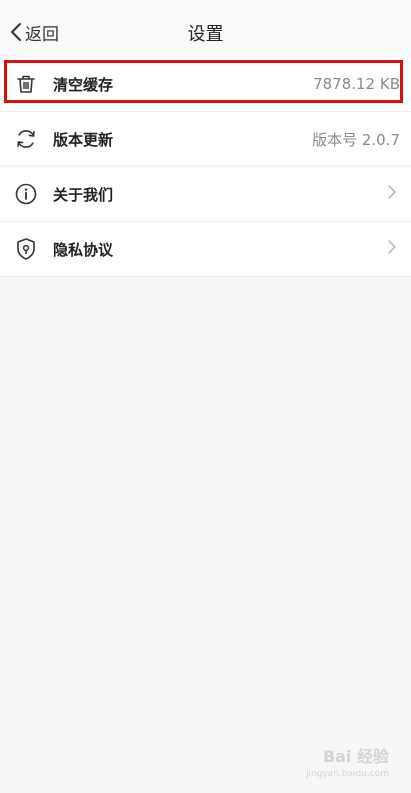  What do you see at coordinates (205, 139) in the screenshot?
I see `settings-item-version-update: 版本更新 版本号 2.0.7` at bounding box center [205, 139].